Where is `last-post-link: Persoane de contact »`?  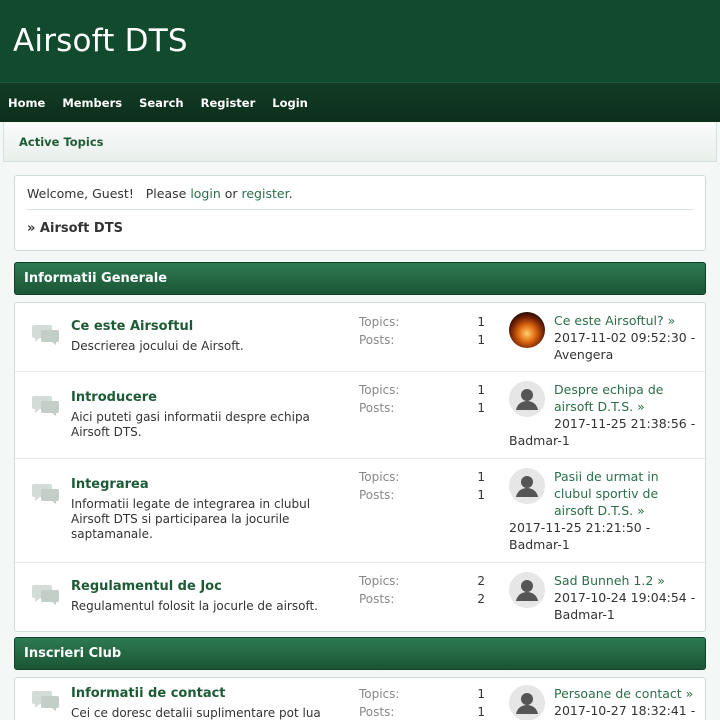 last-post-link: Persoane de contact » is located at coordinates (623, 693).